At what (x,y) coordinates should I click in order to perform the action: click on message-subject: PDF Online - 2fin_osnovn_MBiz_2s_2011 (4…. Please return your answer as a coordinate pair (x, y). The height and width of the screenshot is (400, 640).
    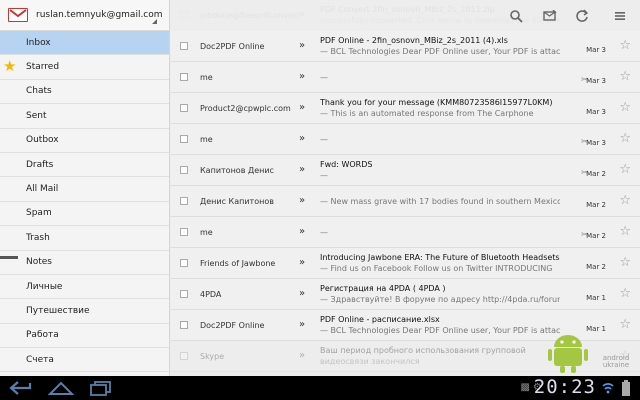
    Looking at the image, I should click on (414, 40).